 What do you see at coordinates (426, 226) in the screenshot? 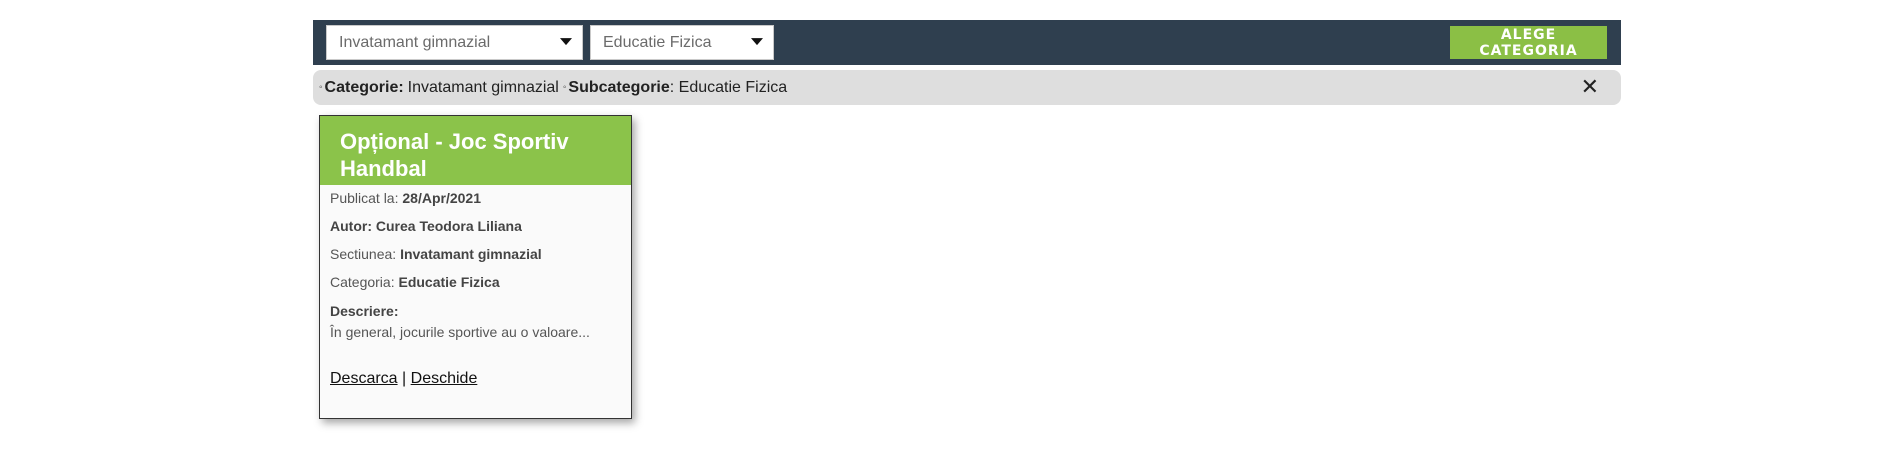
I see `author-text: Autor: Curea Teodora Liliana` at bounding box center [426, 226].